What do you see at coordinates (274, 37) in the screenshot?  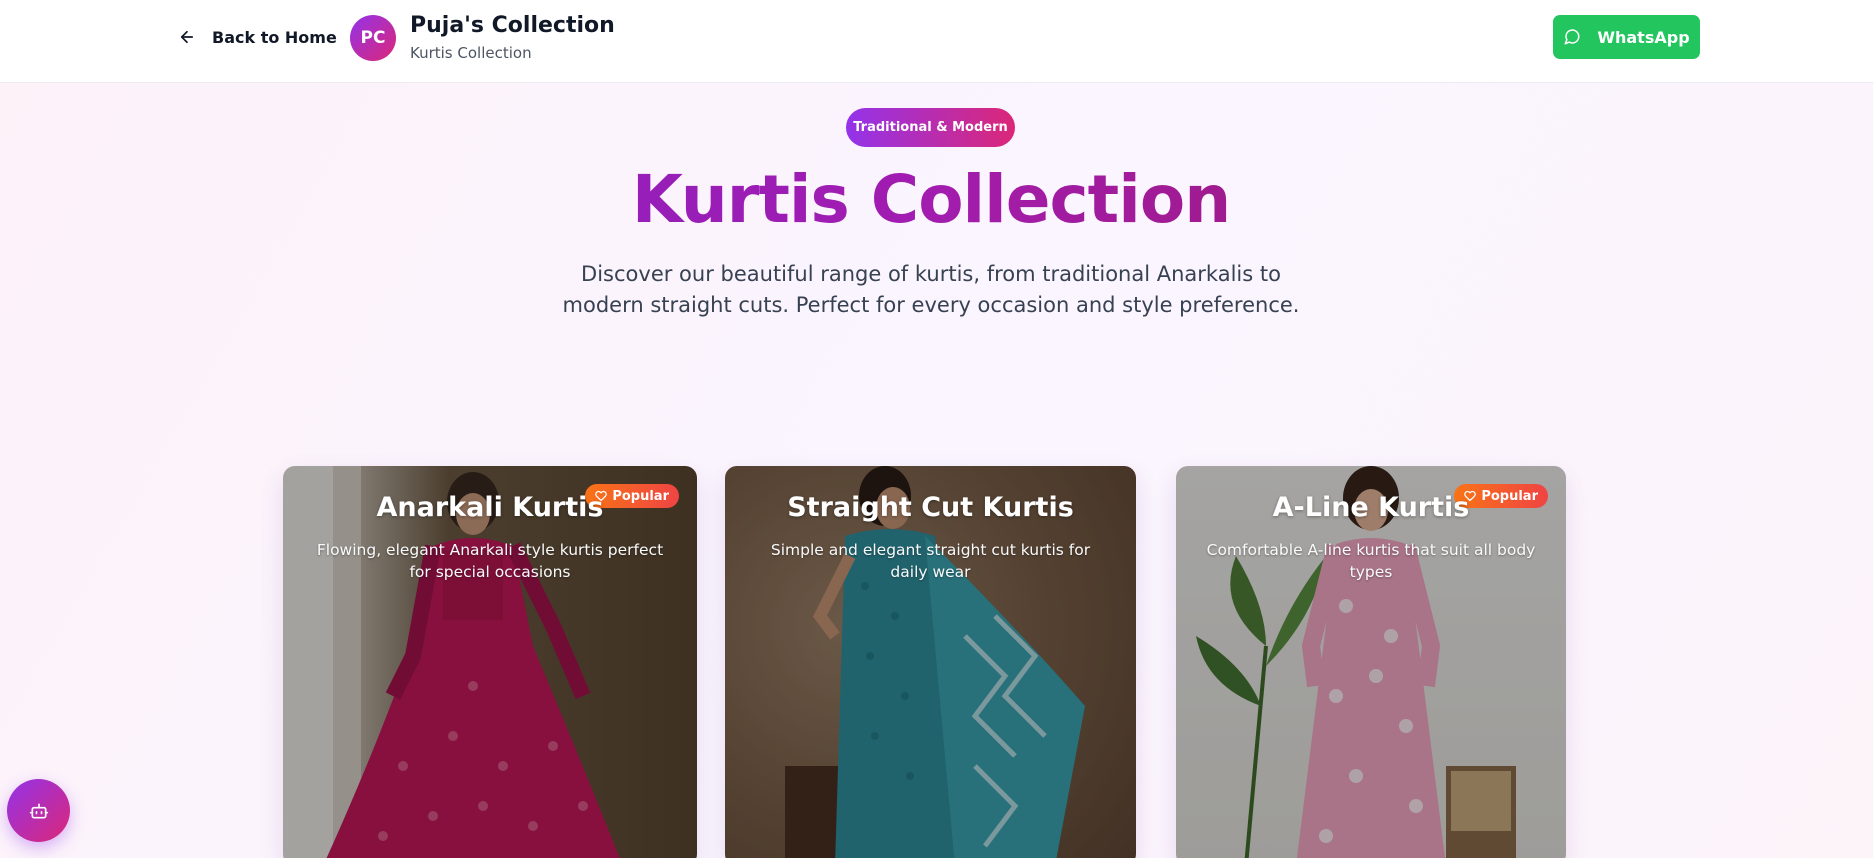 I see `back-link-label: Back to Home` at bounding box center [274, 37].